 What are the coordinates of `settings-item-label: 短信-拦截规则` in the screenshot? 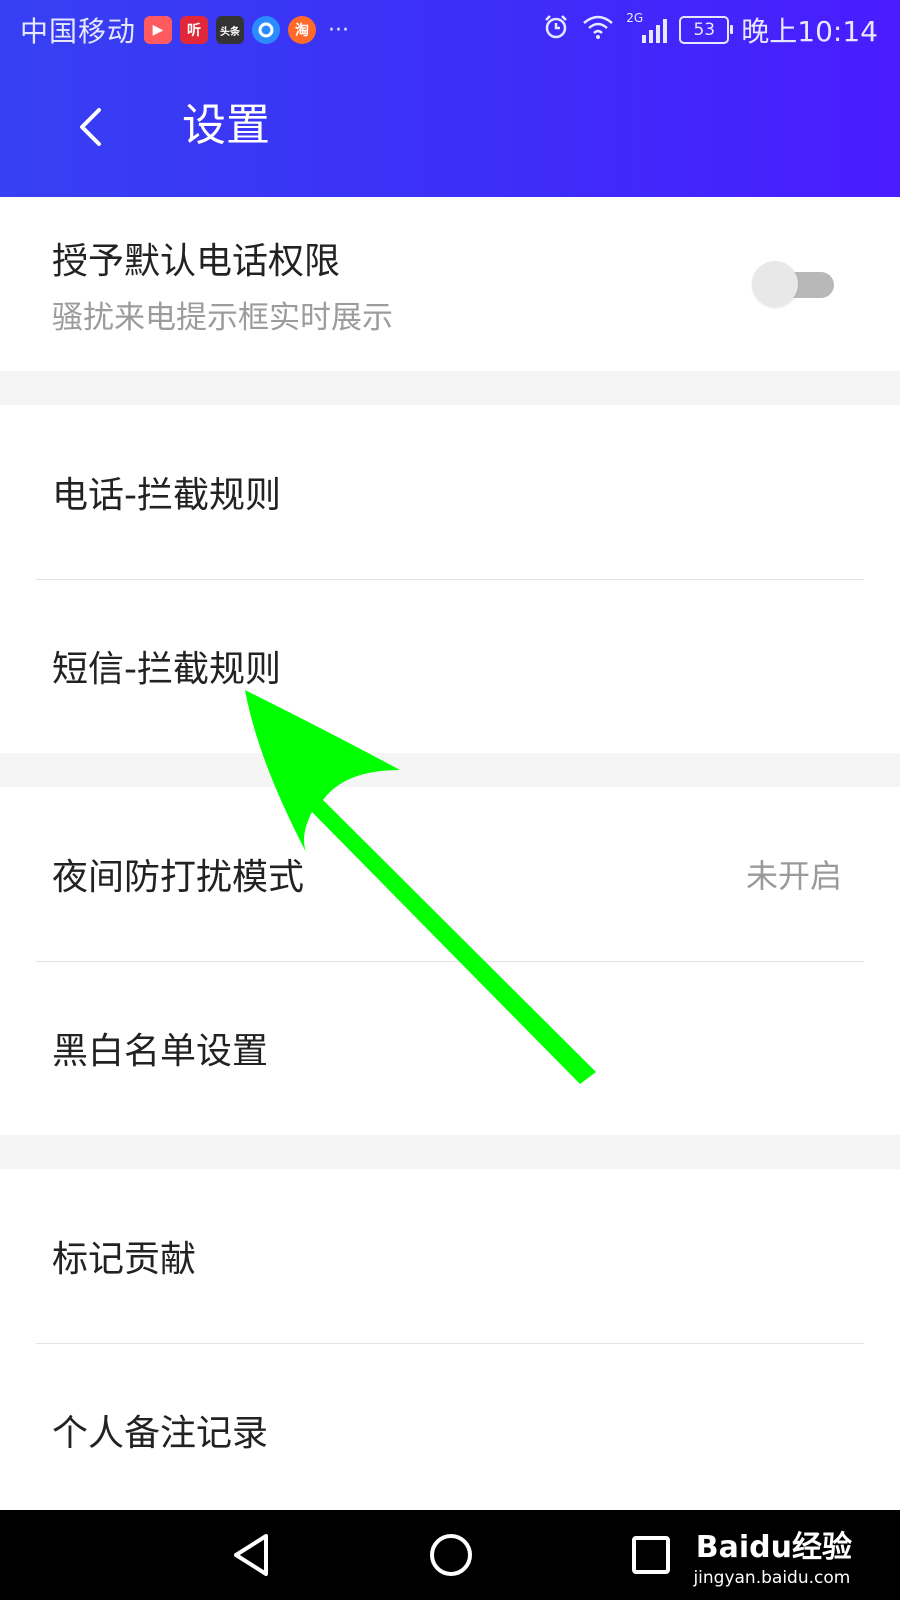 It's located at (166, 669).